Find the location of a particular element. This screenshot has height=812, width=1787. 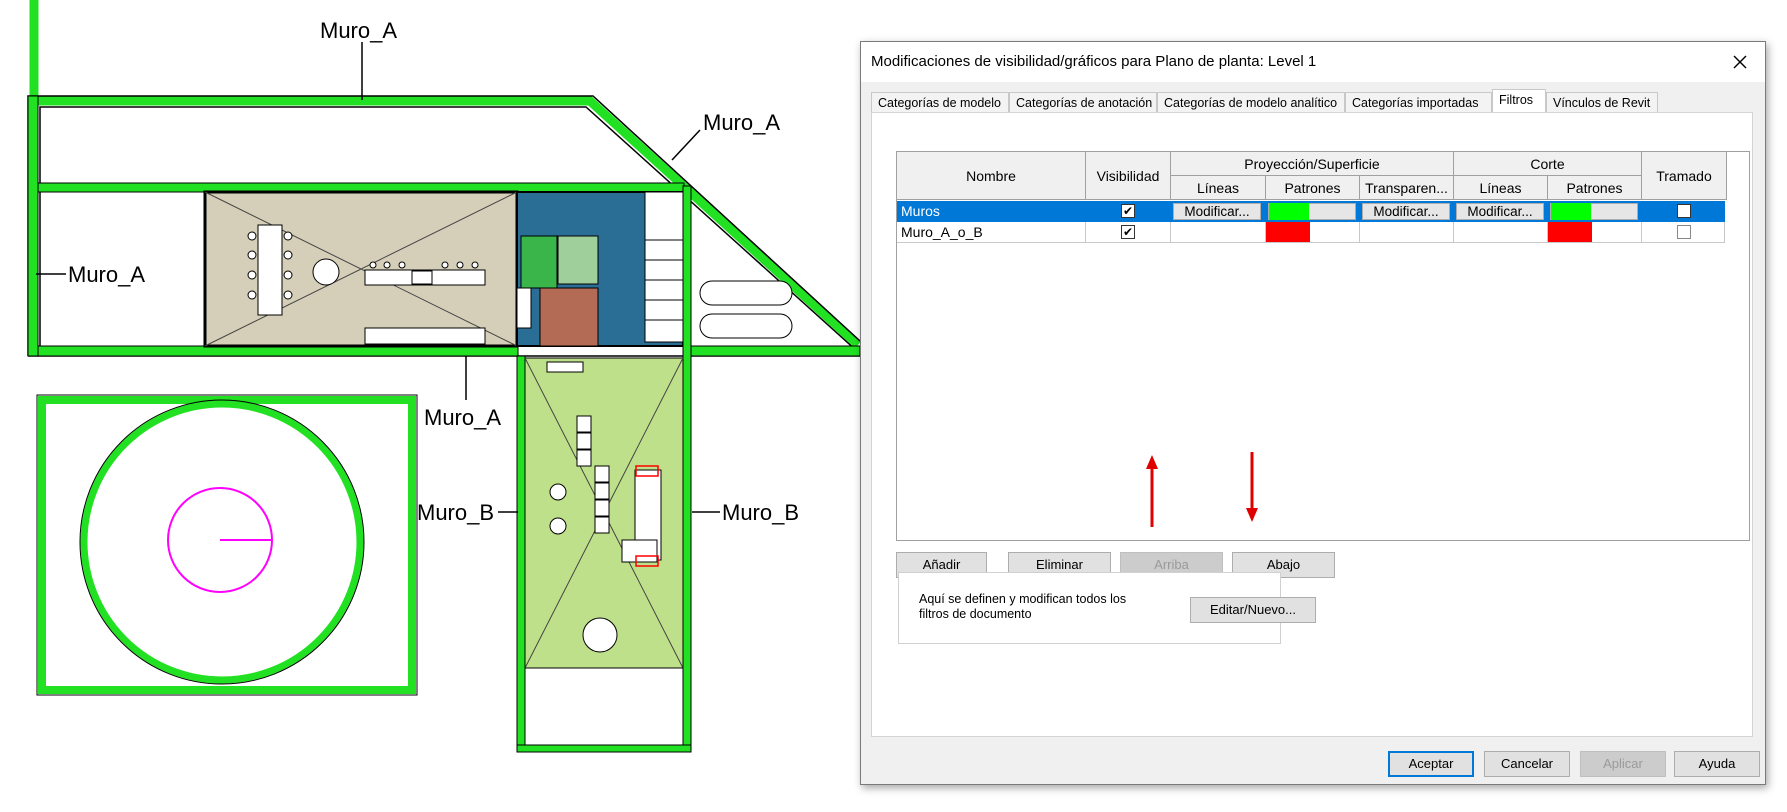

col-header-proj-lines: Líneas is located at coordinates (1218, 188).